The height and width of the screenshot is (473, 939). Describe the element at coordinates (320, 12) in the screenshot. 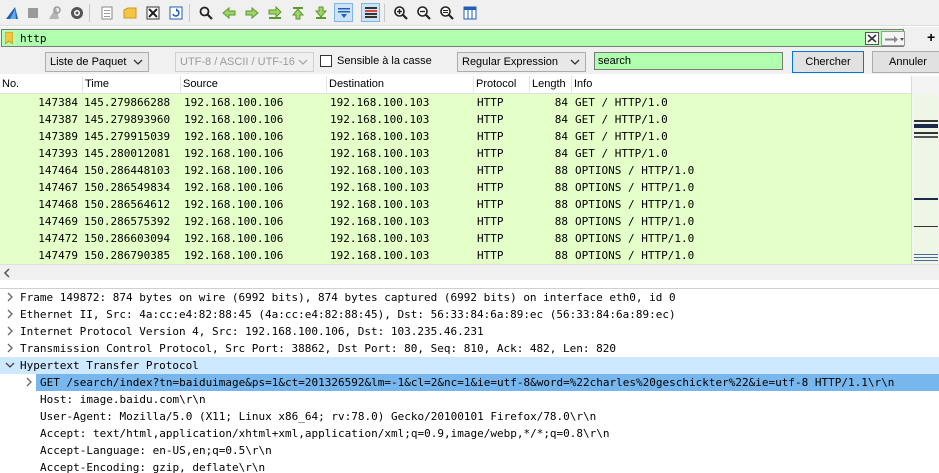

I see `go-last-icon` at that location.